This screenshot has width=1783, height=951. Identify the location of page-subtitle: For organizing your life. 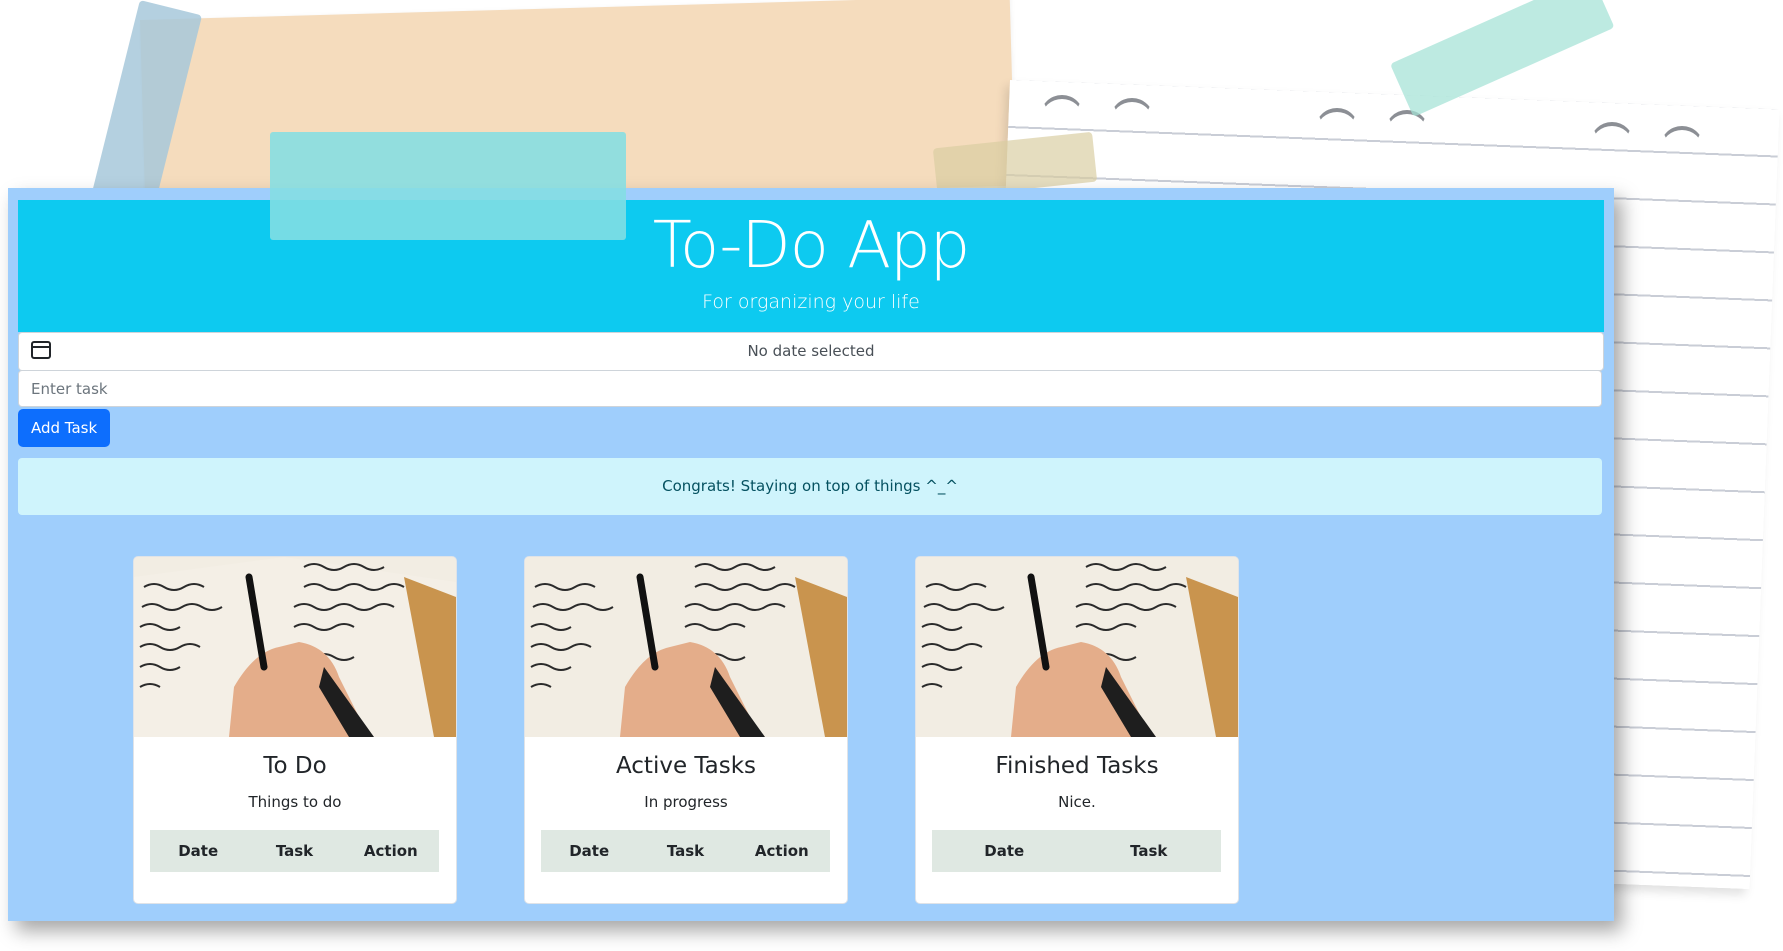
(811, 302).